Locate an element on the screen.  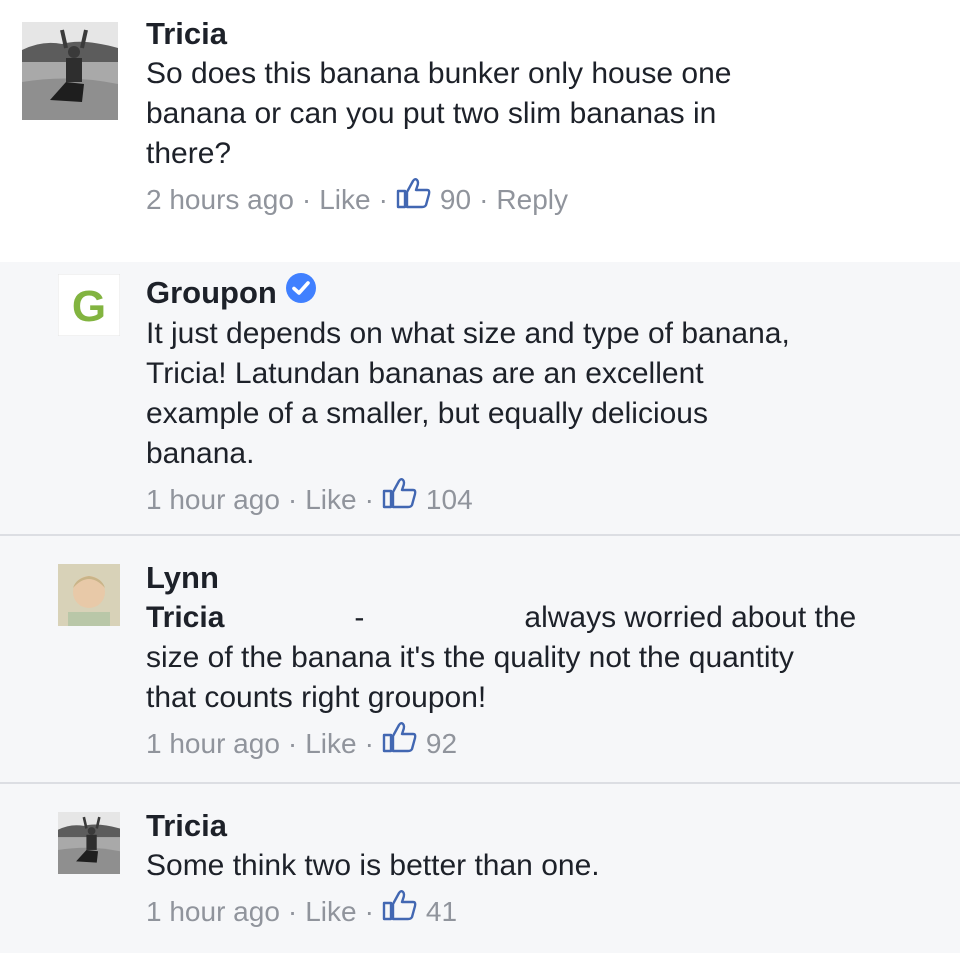
svg-text: G is located at coordinates (89, 306).